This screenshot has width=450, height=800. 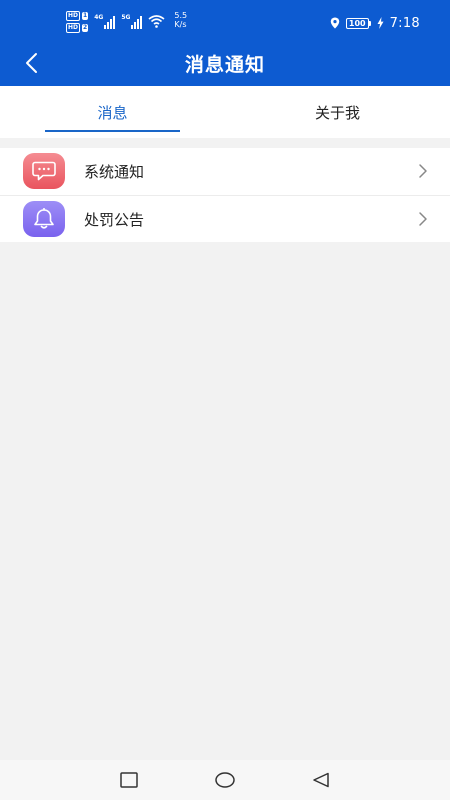 I want to click on penalty-announcement-label: 处罚公告, so click(x=114, y=220).